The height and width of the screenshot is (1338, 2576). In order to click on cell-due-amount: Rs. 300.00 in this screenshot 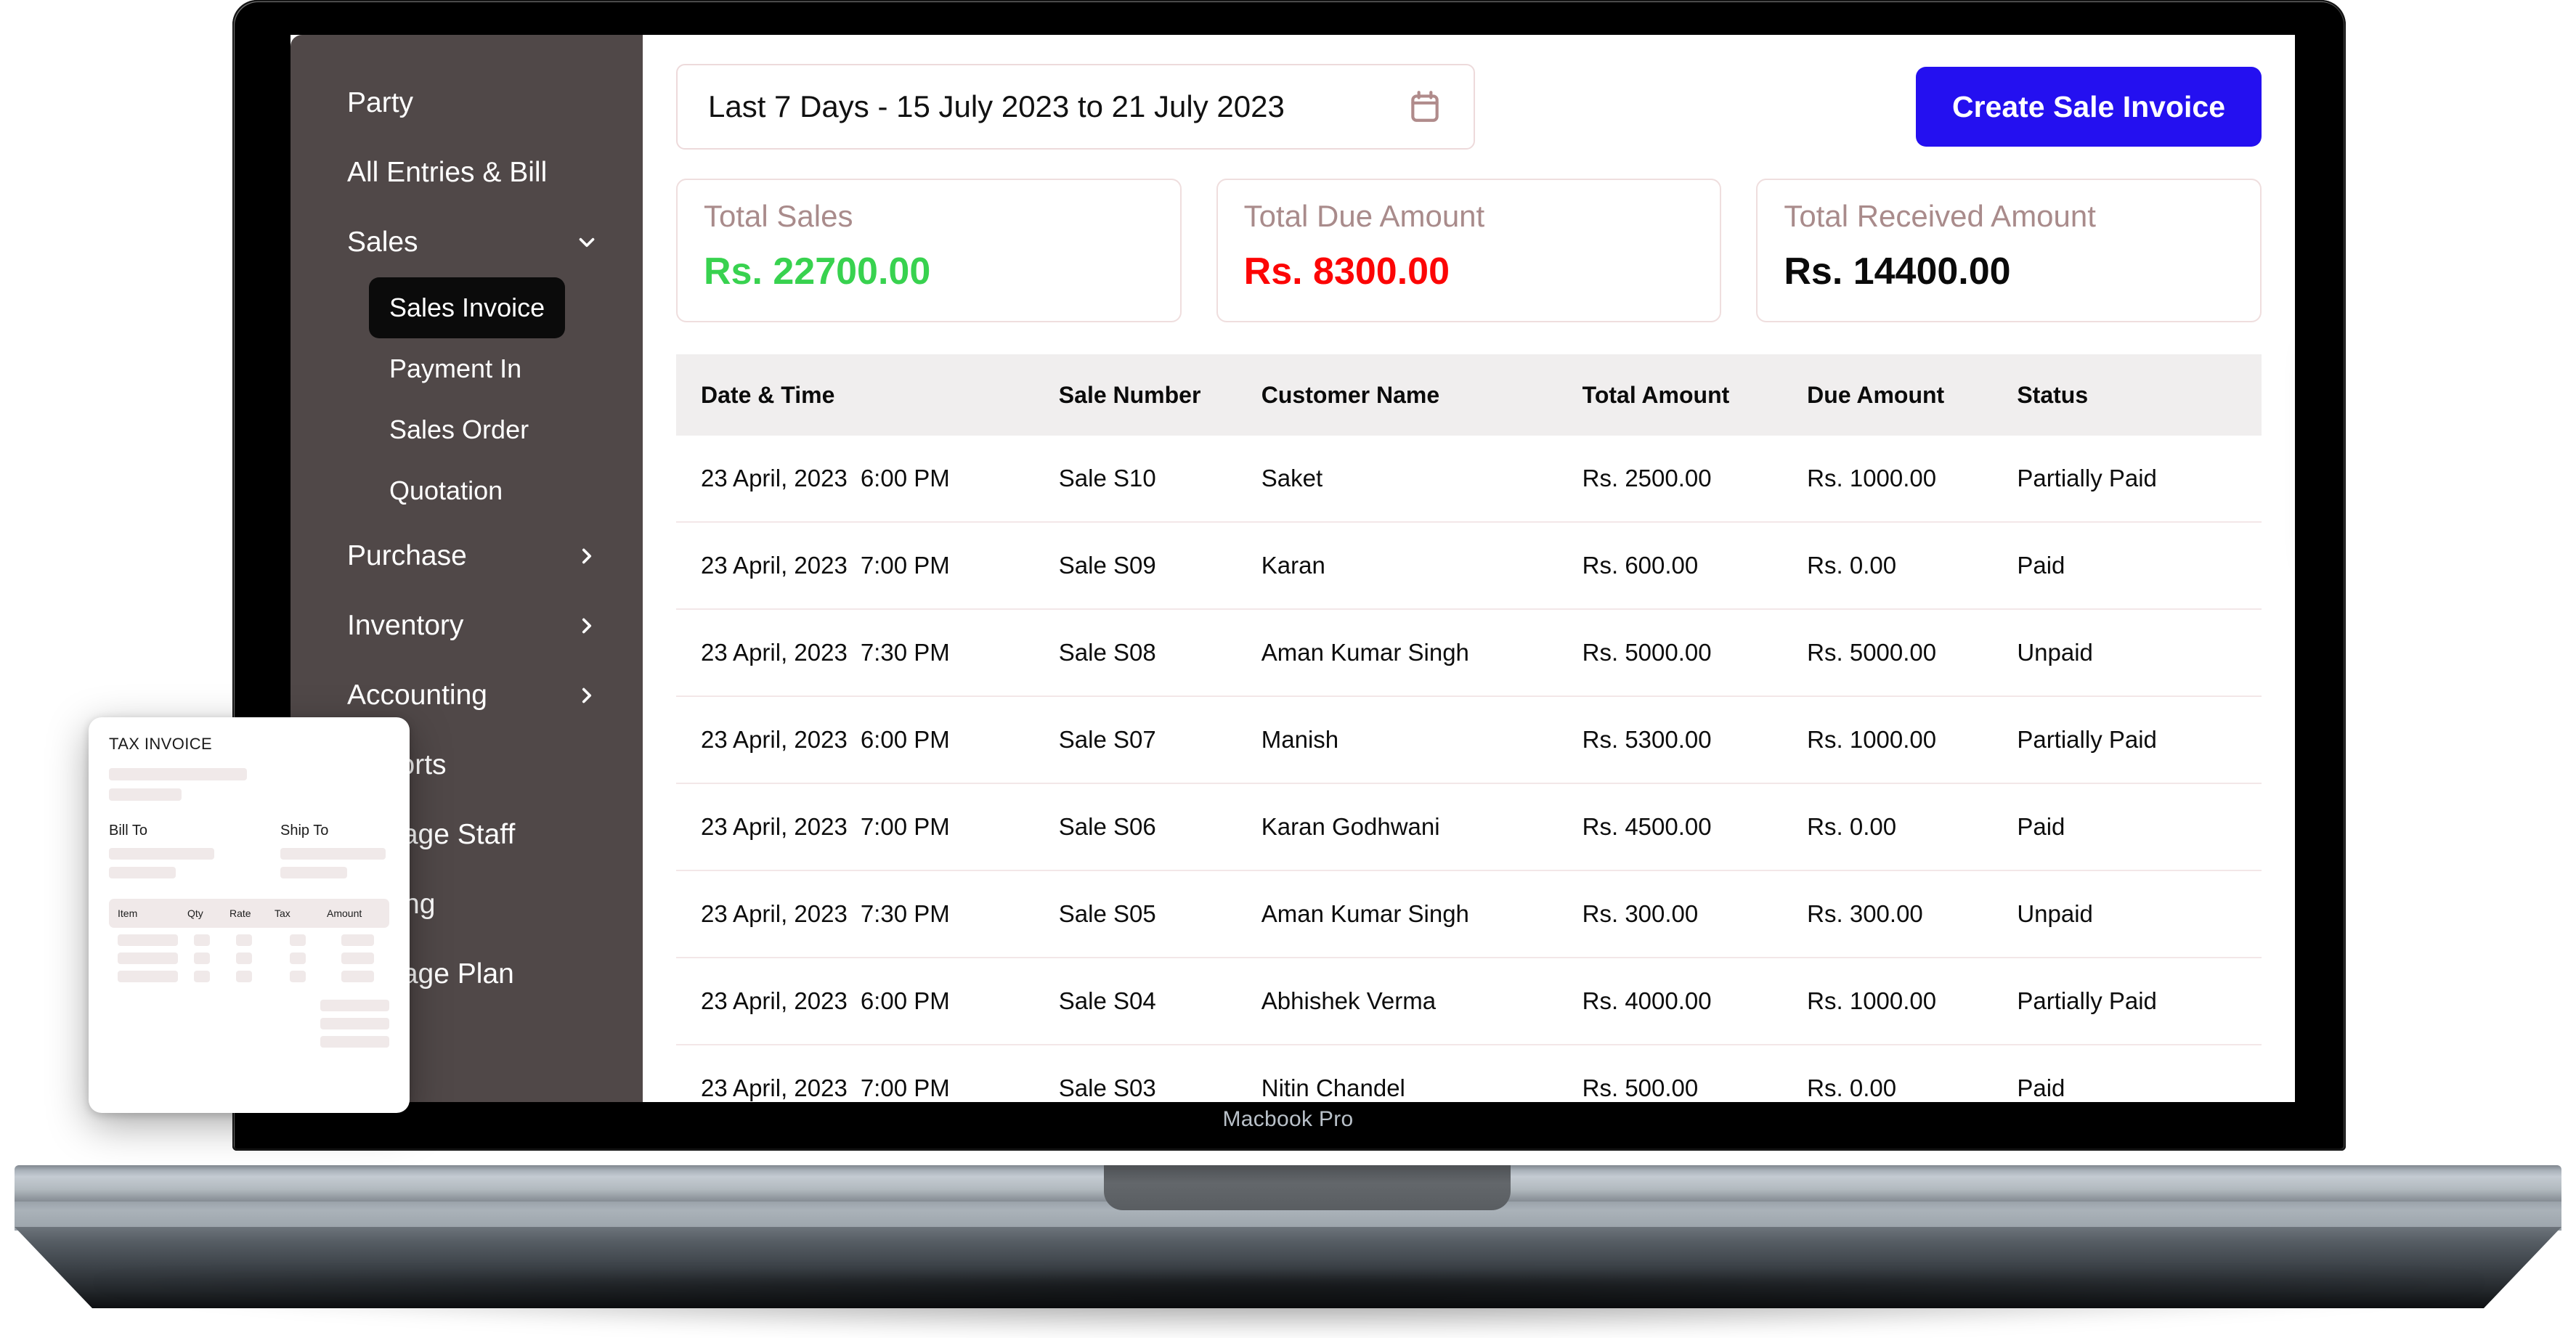, I will do `click(1887, 914)`.